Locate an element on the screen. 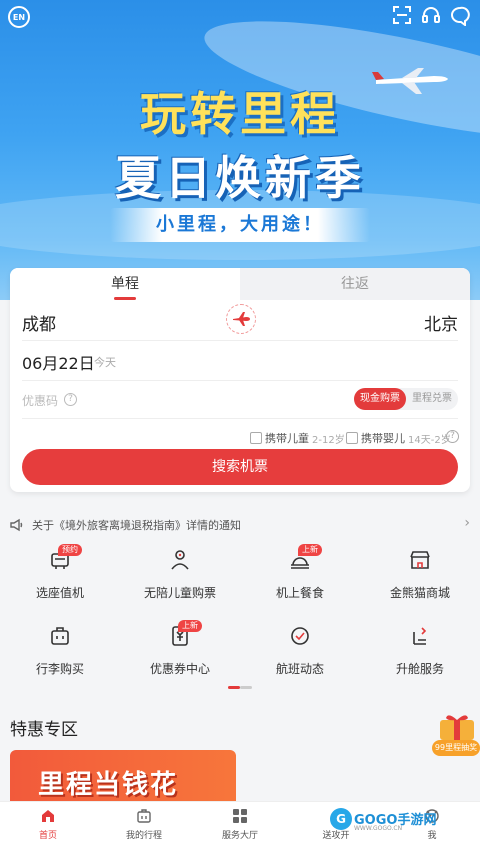  infant-label: 携带婴儿 is located at coordinates (383, 438).